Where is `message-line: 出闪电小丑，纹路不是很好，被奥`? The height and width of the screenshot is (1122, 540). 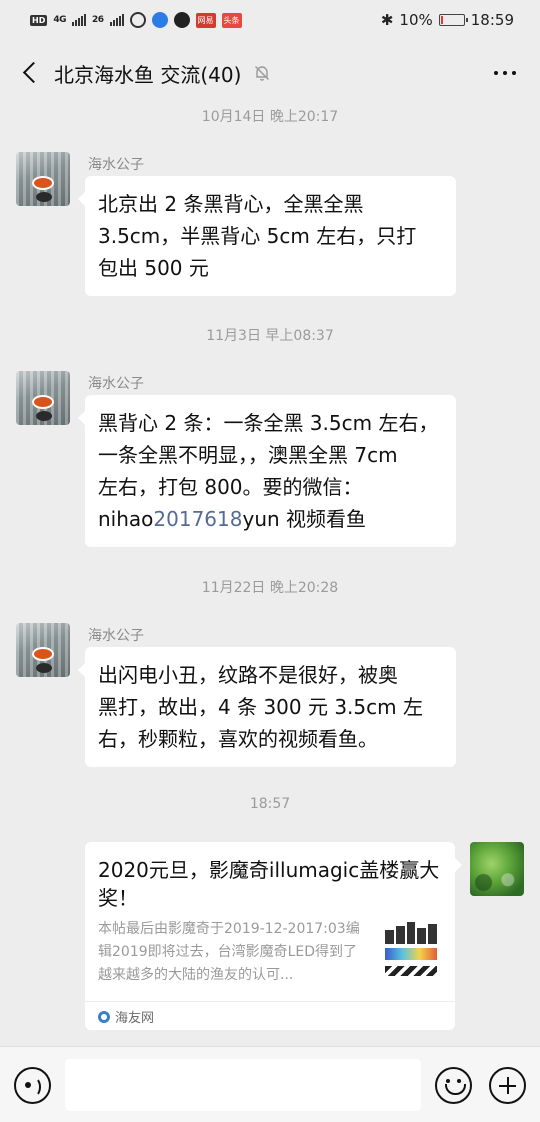
message-line: 出闪电小丑，纹路不是很好，被奥 is located at coordinates (248, 675).